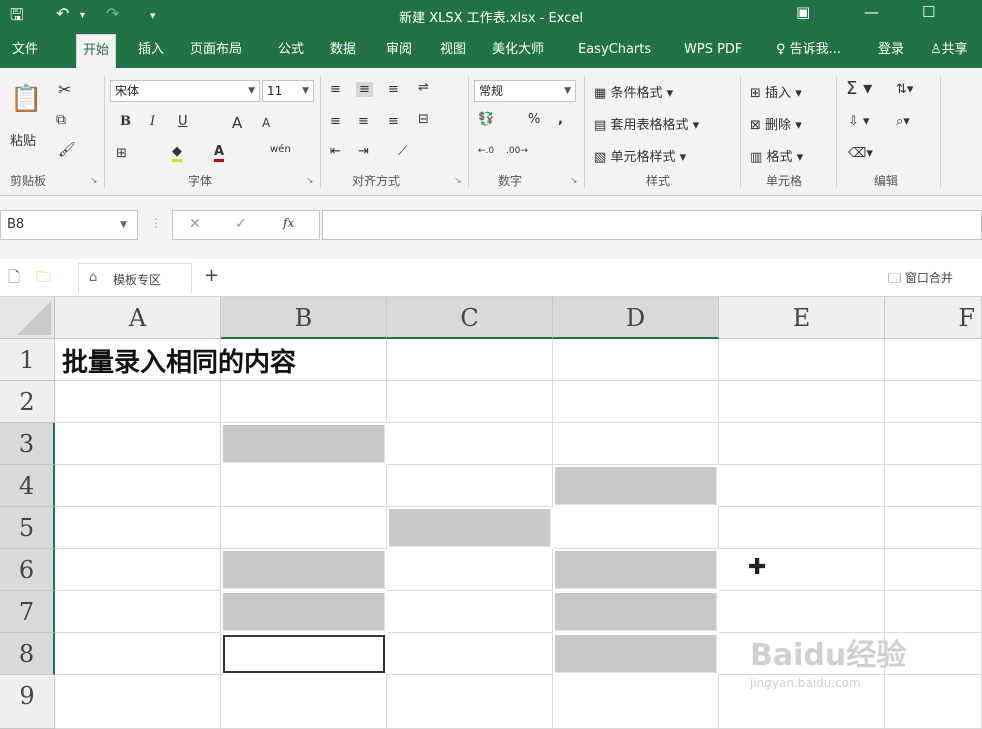 This screenshot has height=729, width=982. Describe the element at coordinates (266, 123) in the screenshot. I see `shrink-font-button: A` at that location.